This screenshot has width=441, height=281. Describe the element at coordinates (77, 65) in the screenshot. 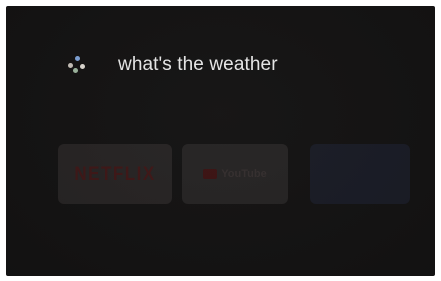

I see `google-assistant-icon` at that location.